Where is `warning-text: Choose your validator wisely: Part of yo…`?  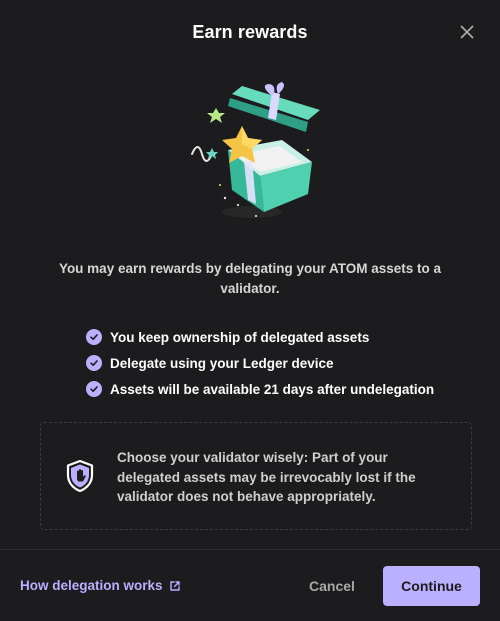 warning-text: Choose your validator wisely: Part of yo… is located at coordinates (266, 477).